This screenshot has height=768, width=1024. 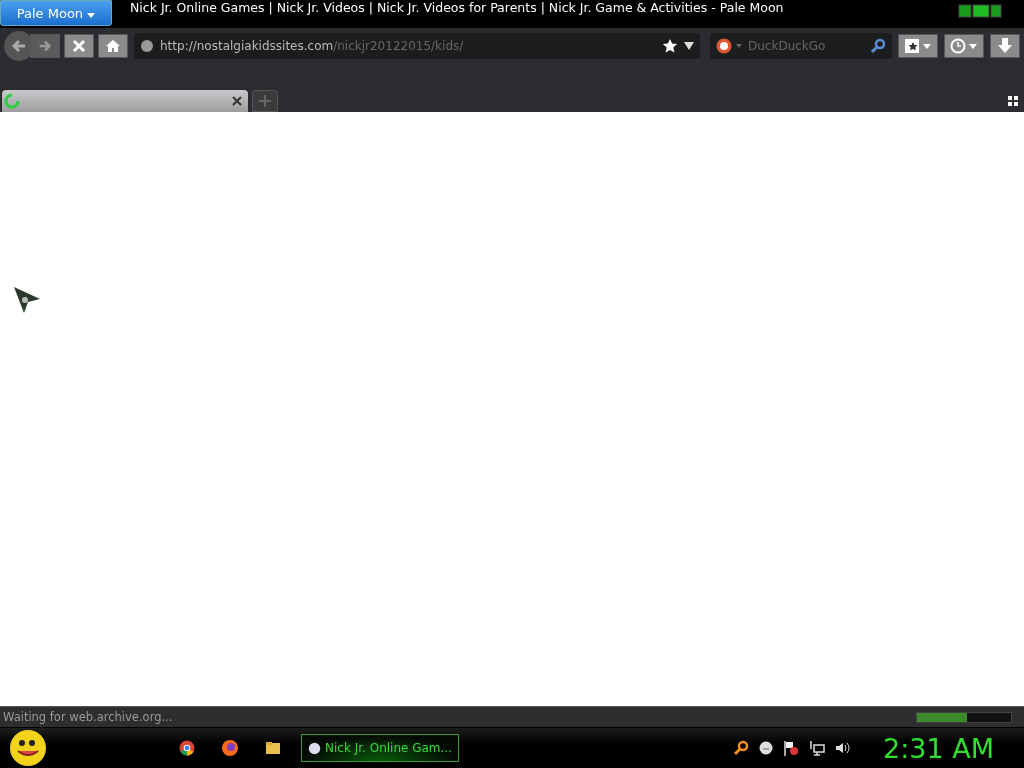 What do you see at coordinates (806, 46) in the screenshot?
I see `search-input: DuckDuckGo` at bounding box center [806, 46].